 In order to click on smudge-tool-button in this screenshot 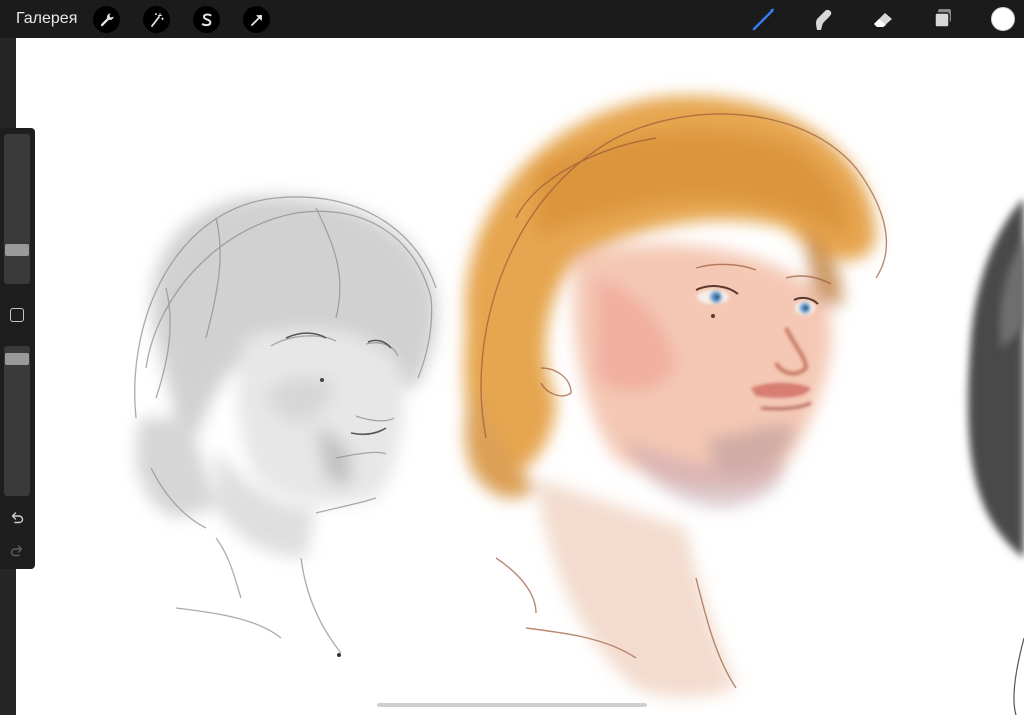, I will do `click(823, 19)`.